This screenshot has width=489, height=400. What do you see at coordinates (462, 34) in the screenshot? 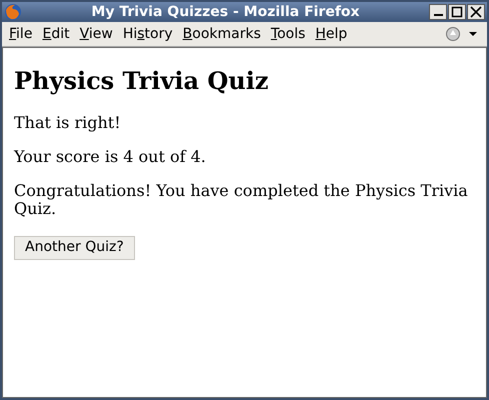
I see `activity-indicator-icon` at bounding box center [462, 34].